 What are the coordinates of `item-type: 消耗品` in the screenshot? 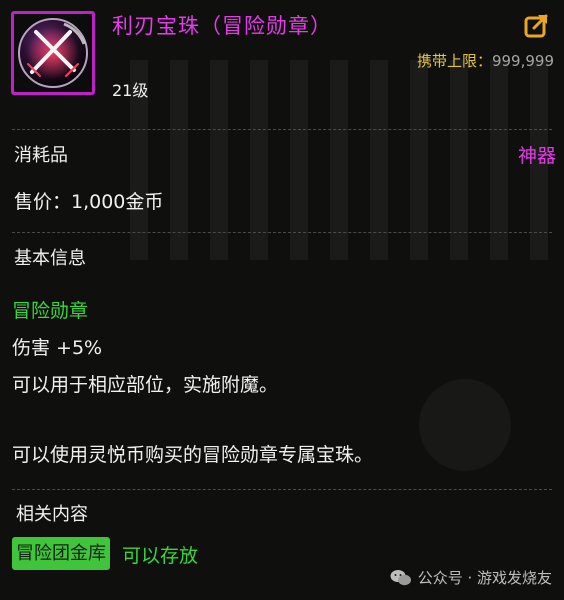 It's located at (41, 155).